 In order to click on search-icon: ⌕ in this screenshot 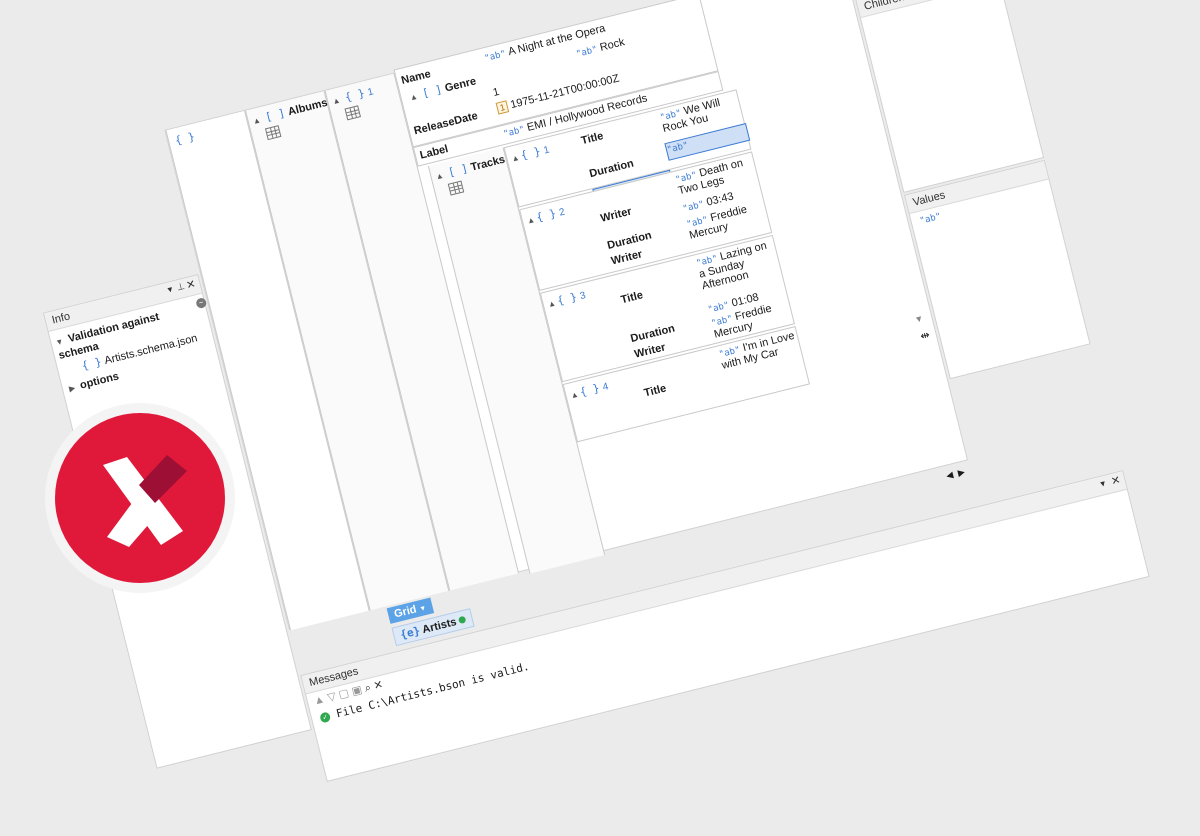, I will do `click(367, 688)`.